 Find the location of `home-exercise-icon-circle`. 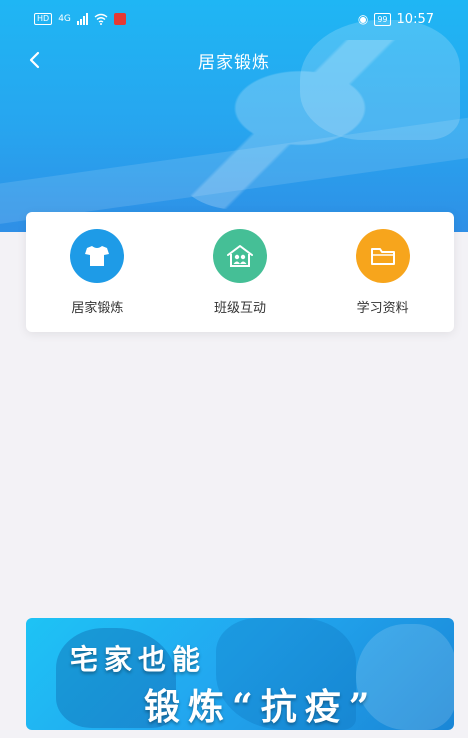

home-exercise-icon-circle is located at coordinates (97, 255).